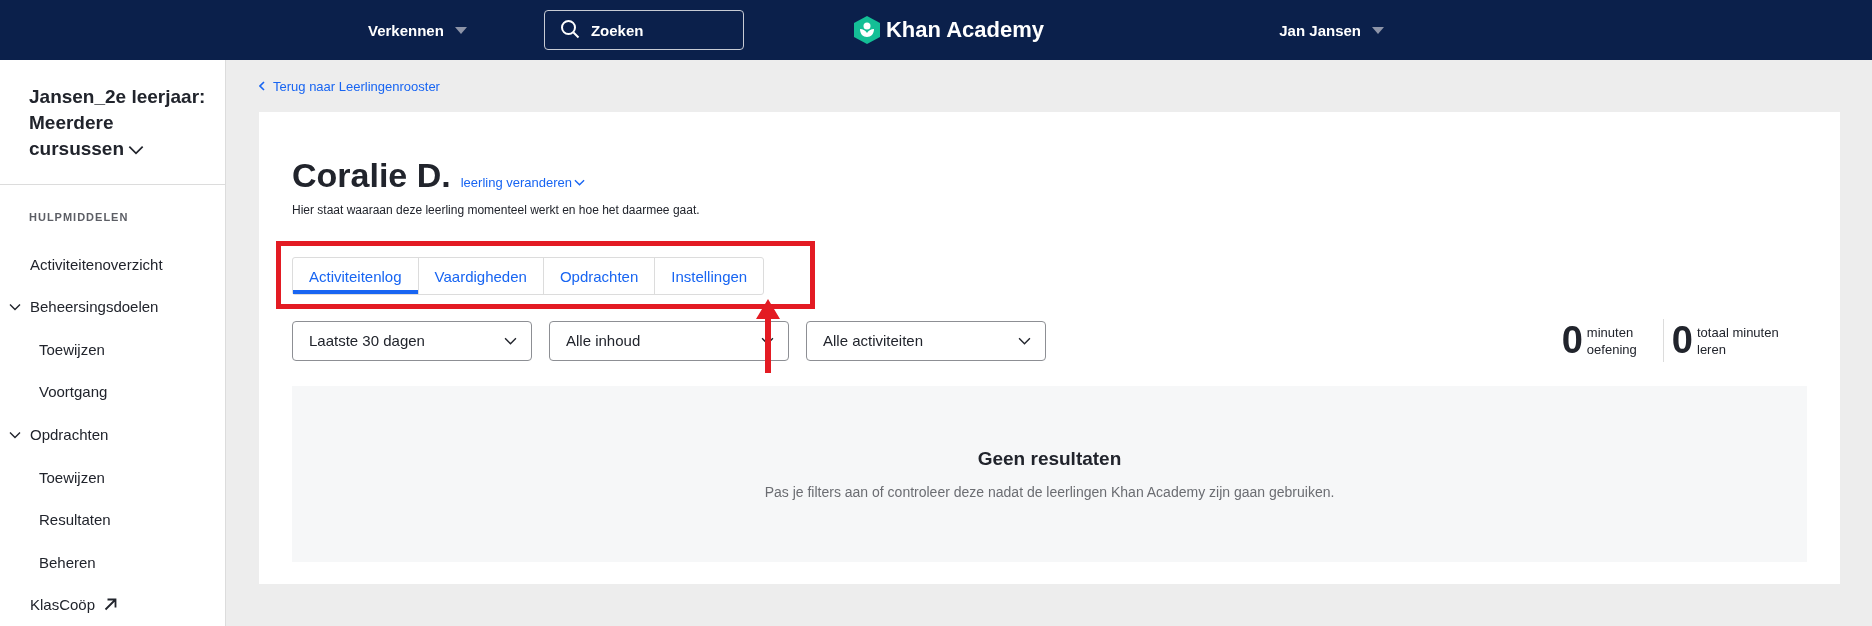  What do you see at coordinates (1049, 492) in the screenshot?
I see `empty-state-message: Pas je filters aan of controleer deze nadat de leerlingen Khan Academy zijn gaan gebruiken.` at bounding box center [1049, 492].